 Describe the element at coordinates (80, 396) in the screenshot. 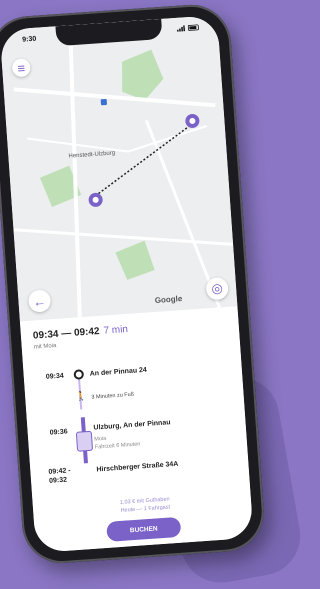

I see `walk-icon: 🚶` at that location.